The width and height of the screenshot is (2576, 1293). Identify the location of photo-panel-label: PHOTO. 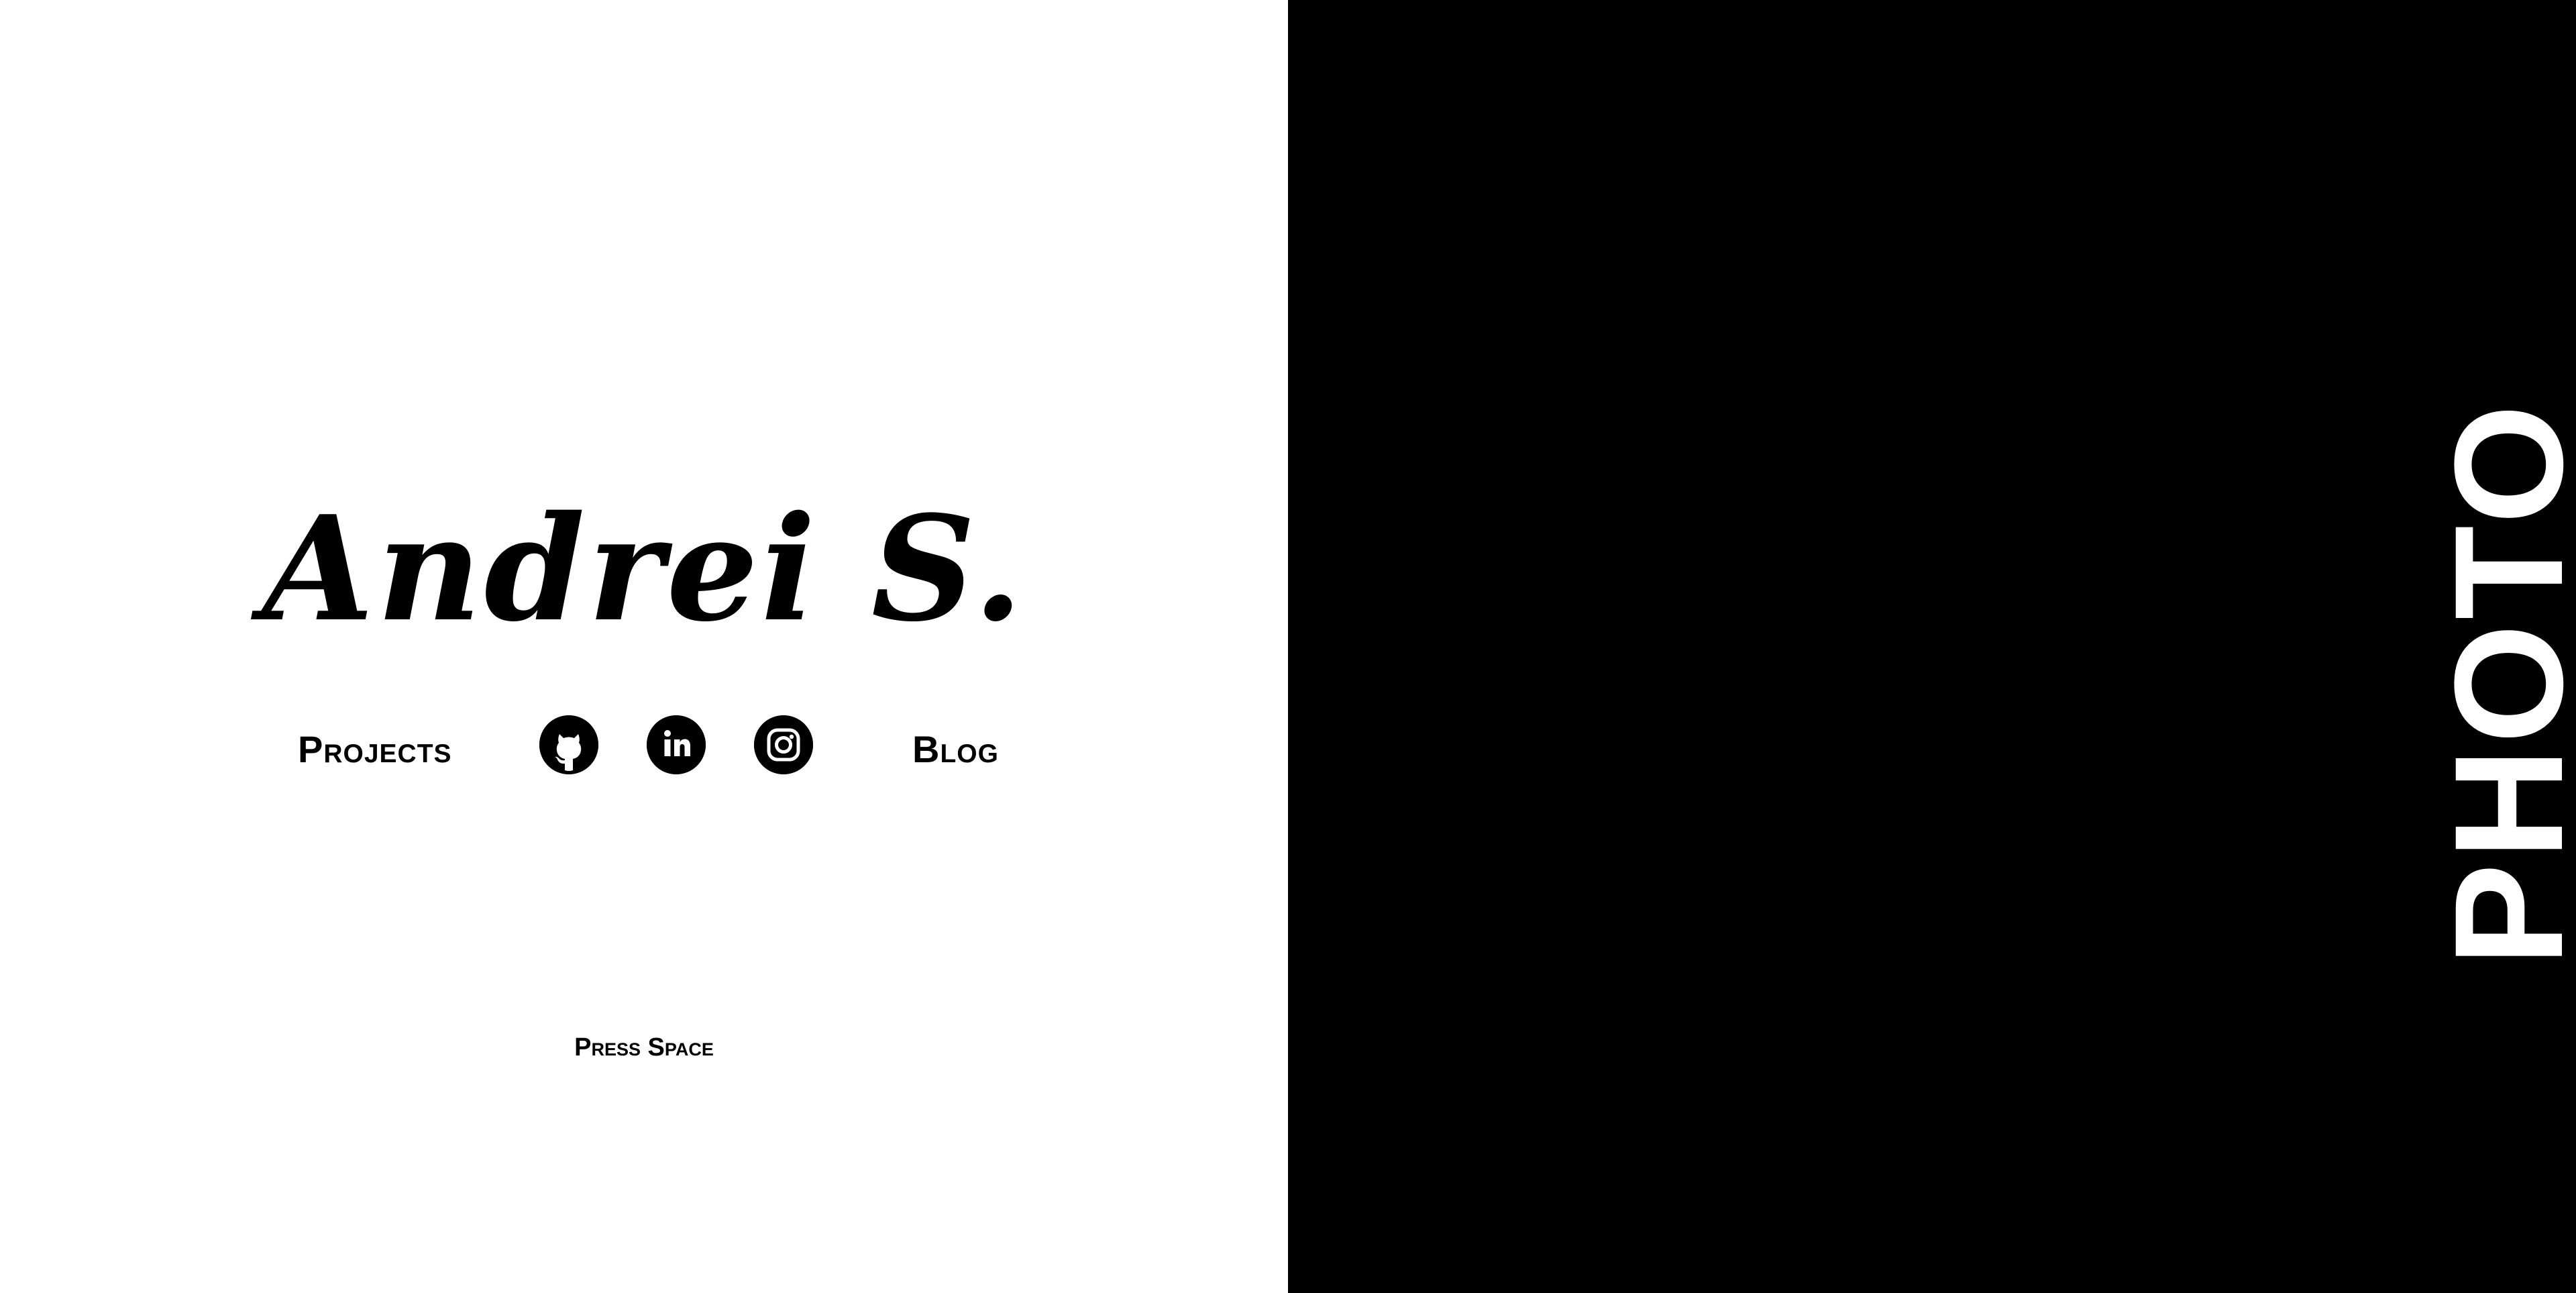
(2499, 683).